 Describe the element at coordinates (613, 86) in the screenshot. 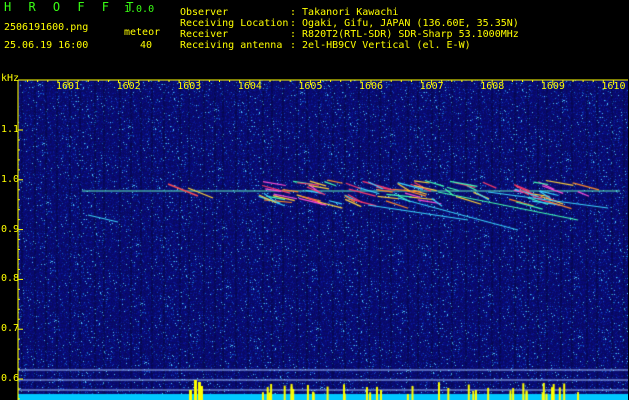

I see `time-tick-label: 1610` at that location.